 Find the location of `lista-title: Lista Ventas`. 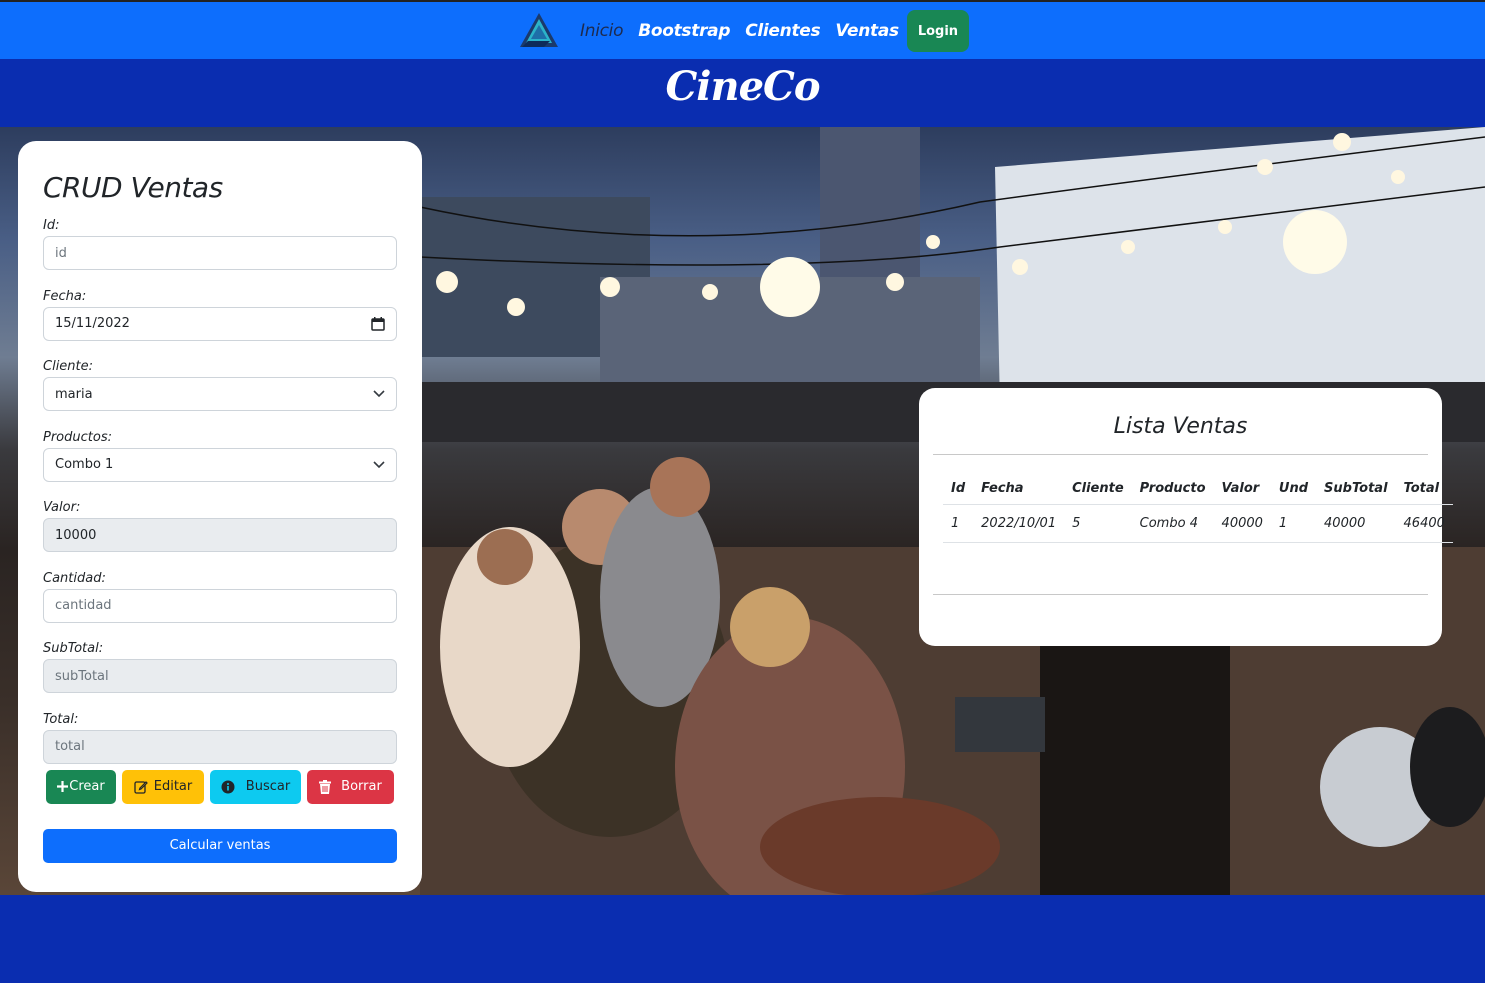

lista-title: Lista Ventas is located at coordinates (1180, 426).